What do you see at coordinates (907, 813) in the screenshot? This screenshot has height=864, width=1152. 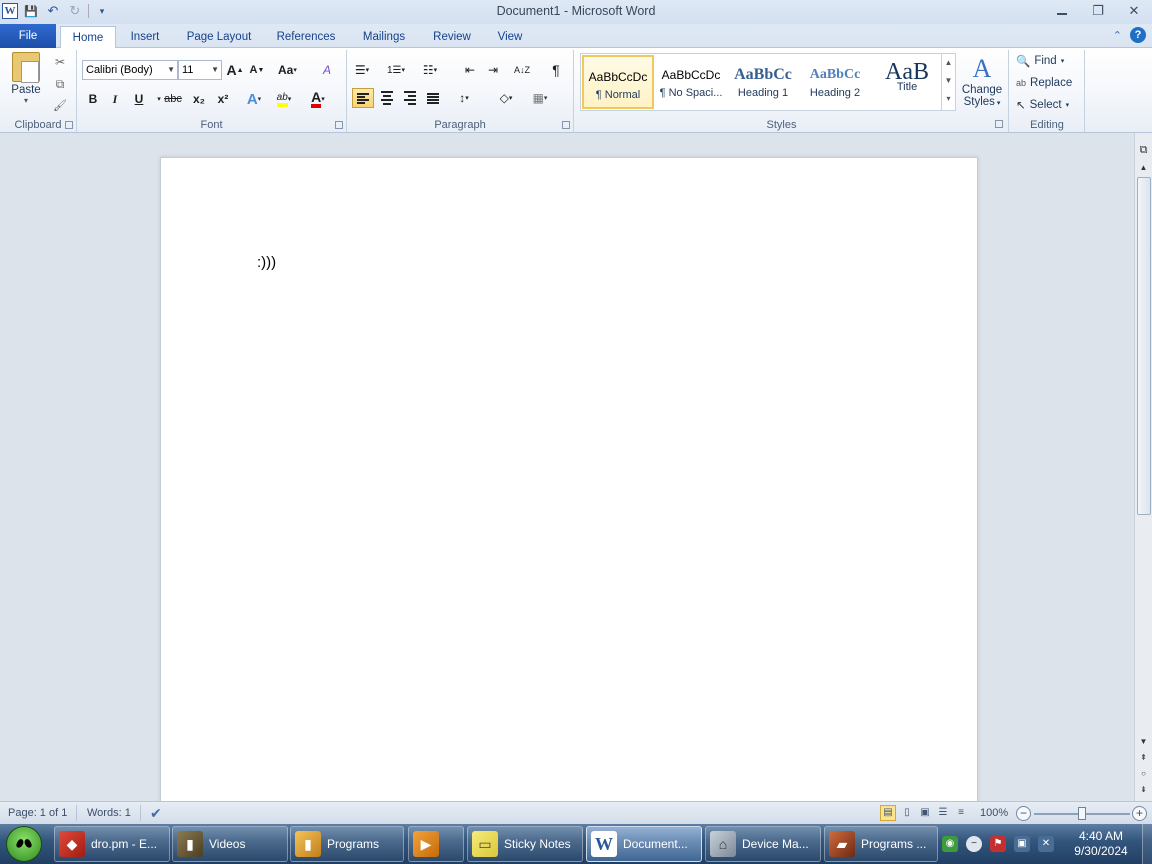 I see `full-screen-reading-icon: ▯` at bounding box center [907, 813].